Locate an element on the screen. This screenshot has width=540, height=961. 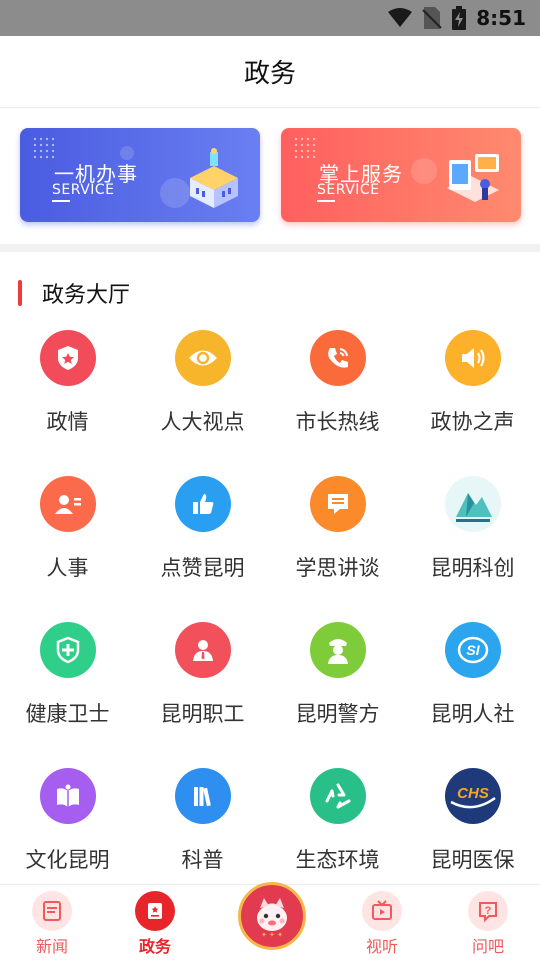
eye-icon is located at coordinates (202, 358).